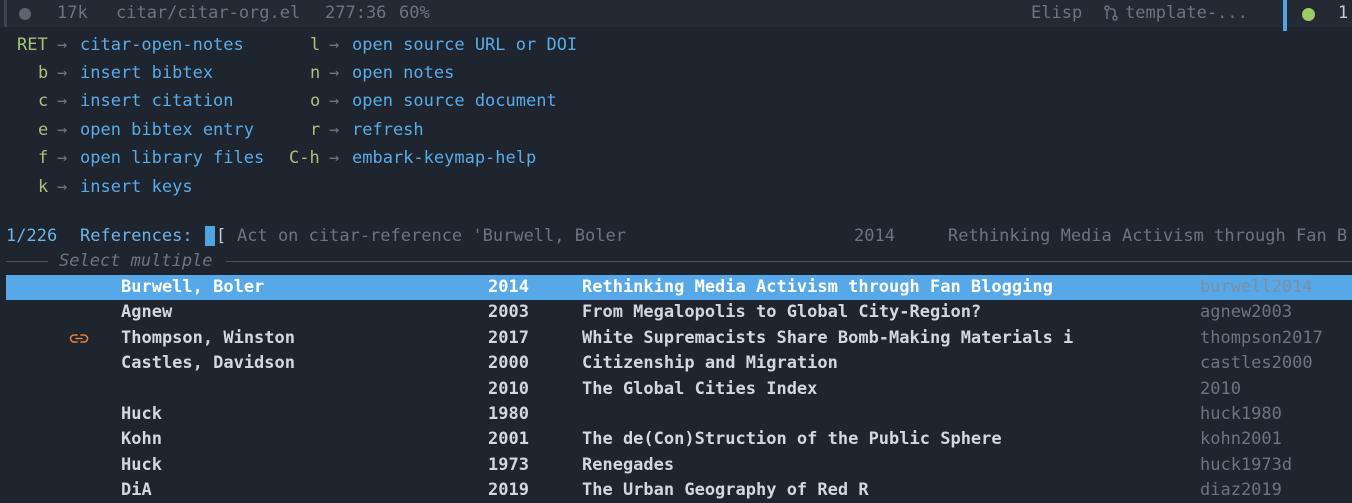  Describe the element at coordinates (172, 158) in the screenshot. I see `keybinding-command: open library files` at that location.